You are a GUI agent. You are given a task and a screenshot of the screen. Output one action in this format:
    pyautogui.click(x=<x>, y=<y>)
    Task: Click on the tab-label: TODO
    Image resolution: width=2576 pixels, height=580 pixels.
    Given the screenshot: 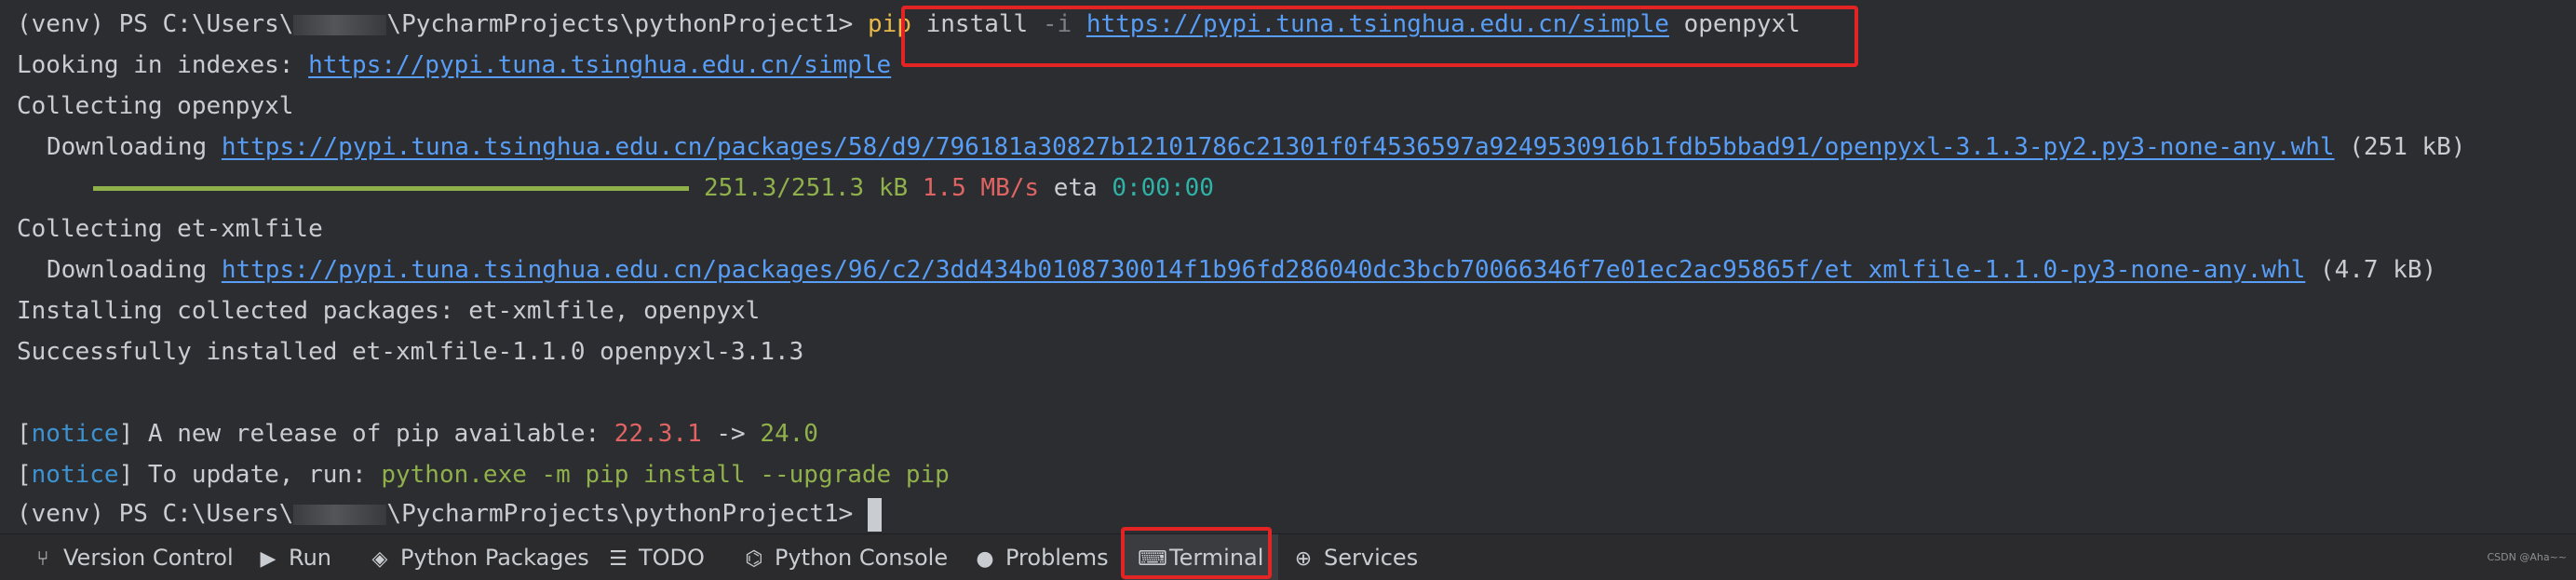 What is the action you would take?
    pyautogui.click(x=672, y=558)
    